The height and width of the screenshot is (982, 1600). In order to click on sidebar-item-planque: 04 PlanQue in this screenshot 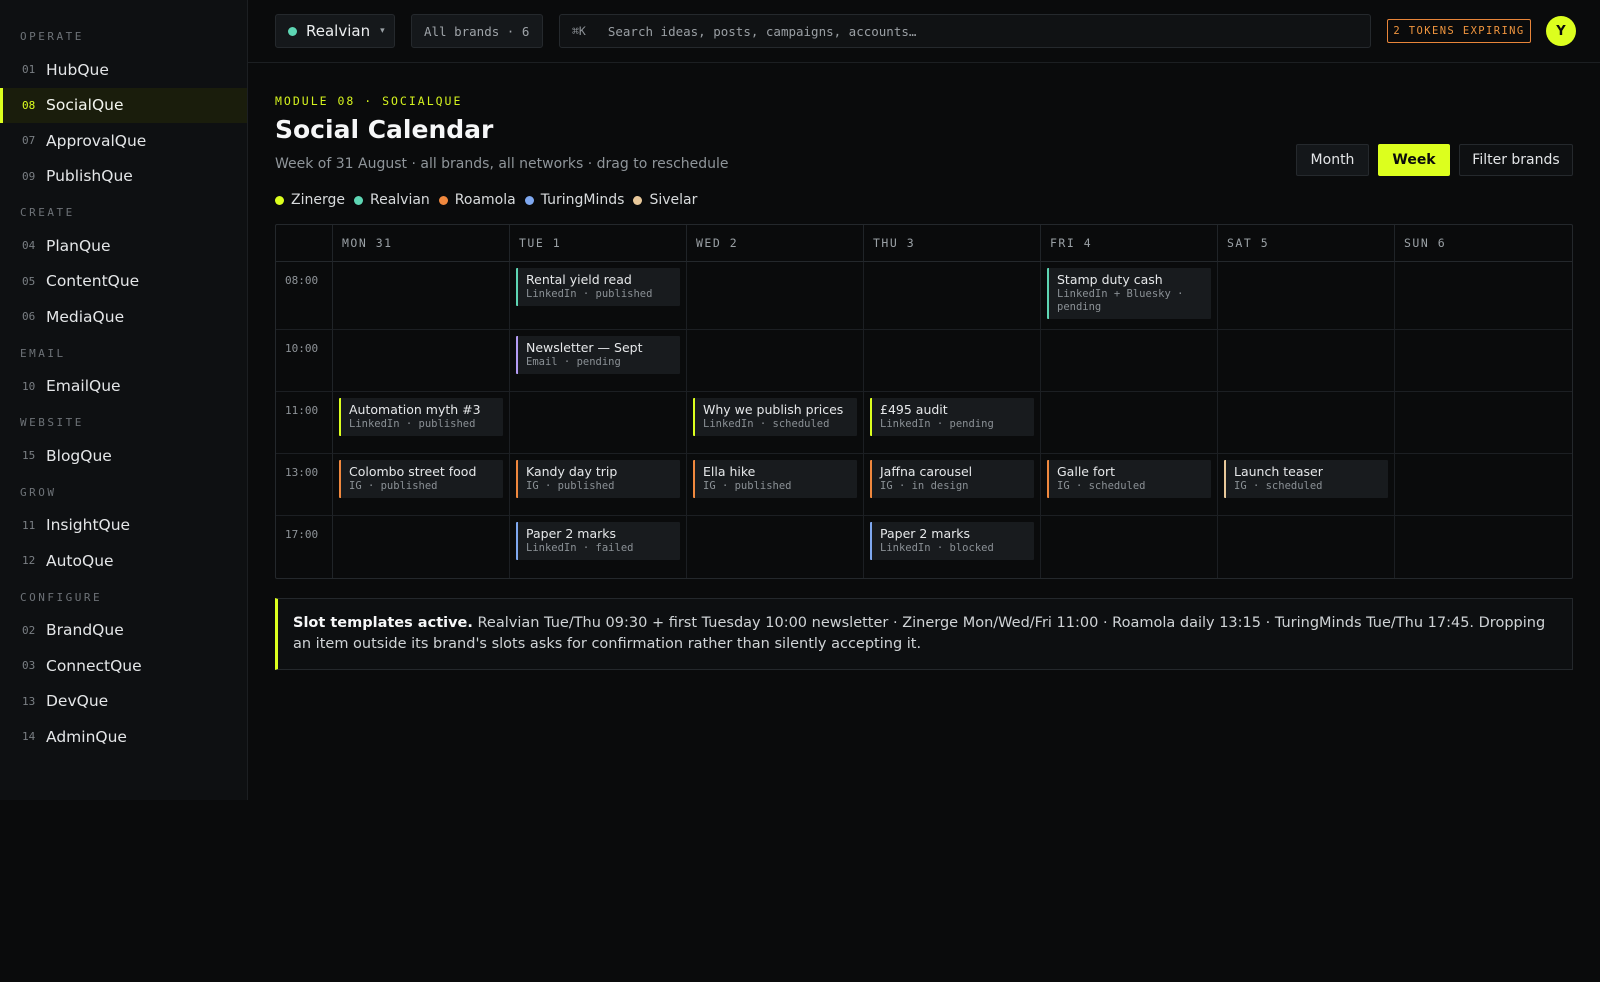, I will do `click(123, 246)`.